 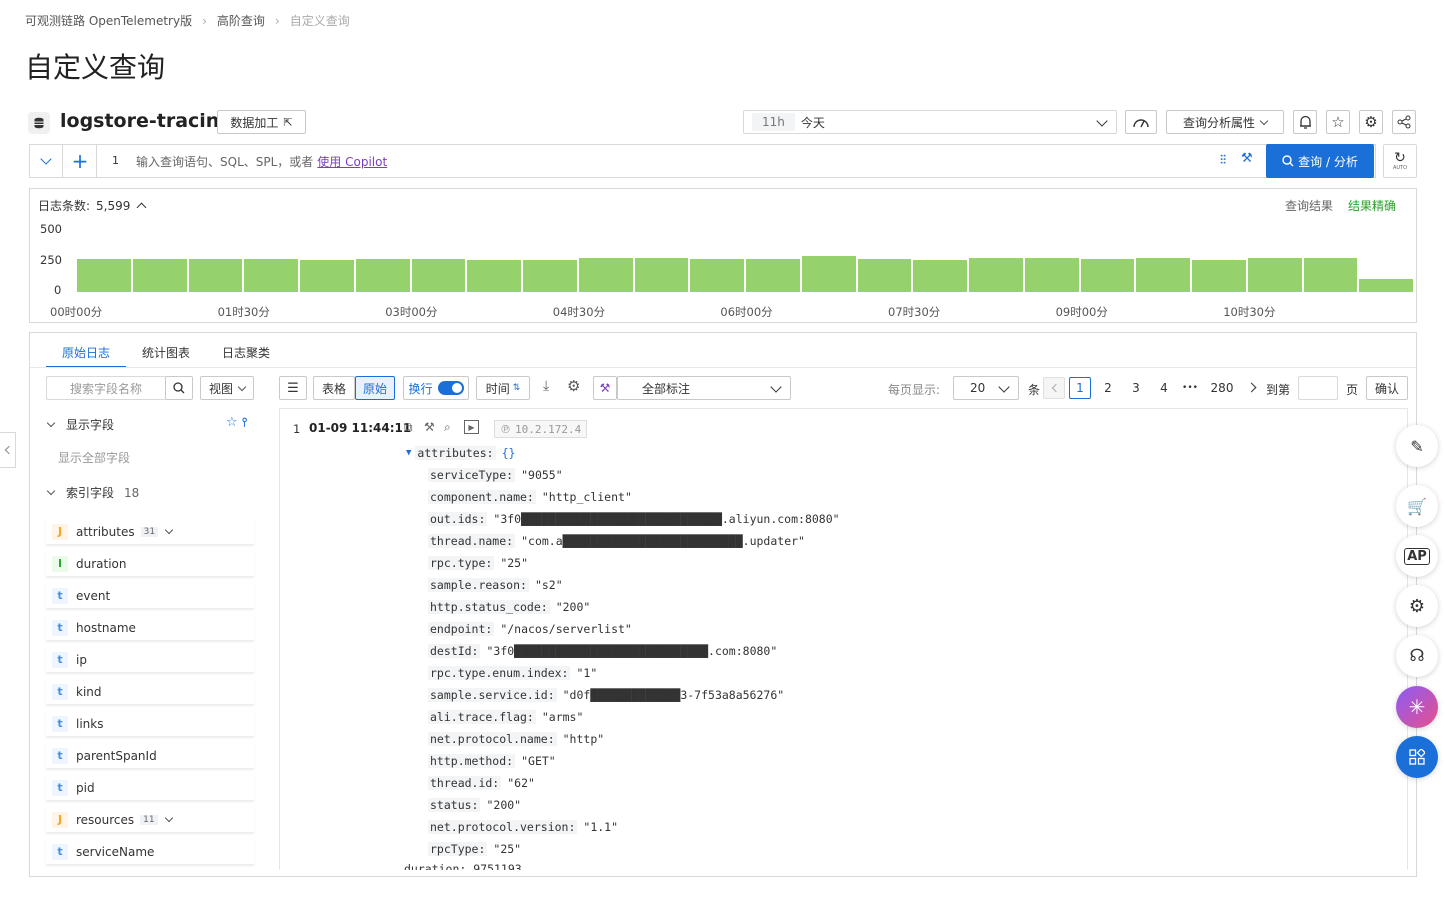 What do you see at coordinates (472, 541) in the screenshot?
I see `attribute-key: thread.name:` at bounding box center [472, 541].